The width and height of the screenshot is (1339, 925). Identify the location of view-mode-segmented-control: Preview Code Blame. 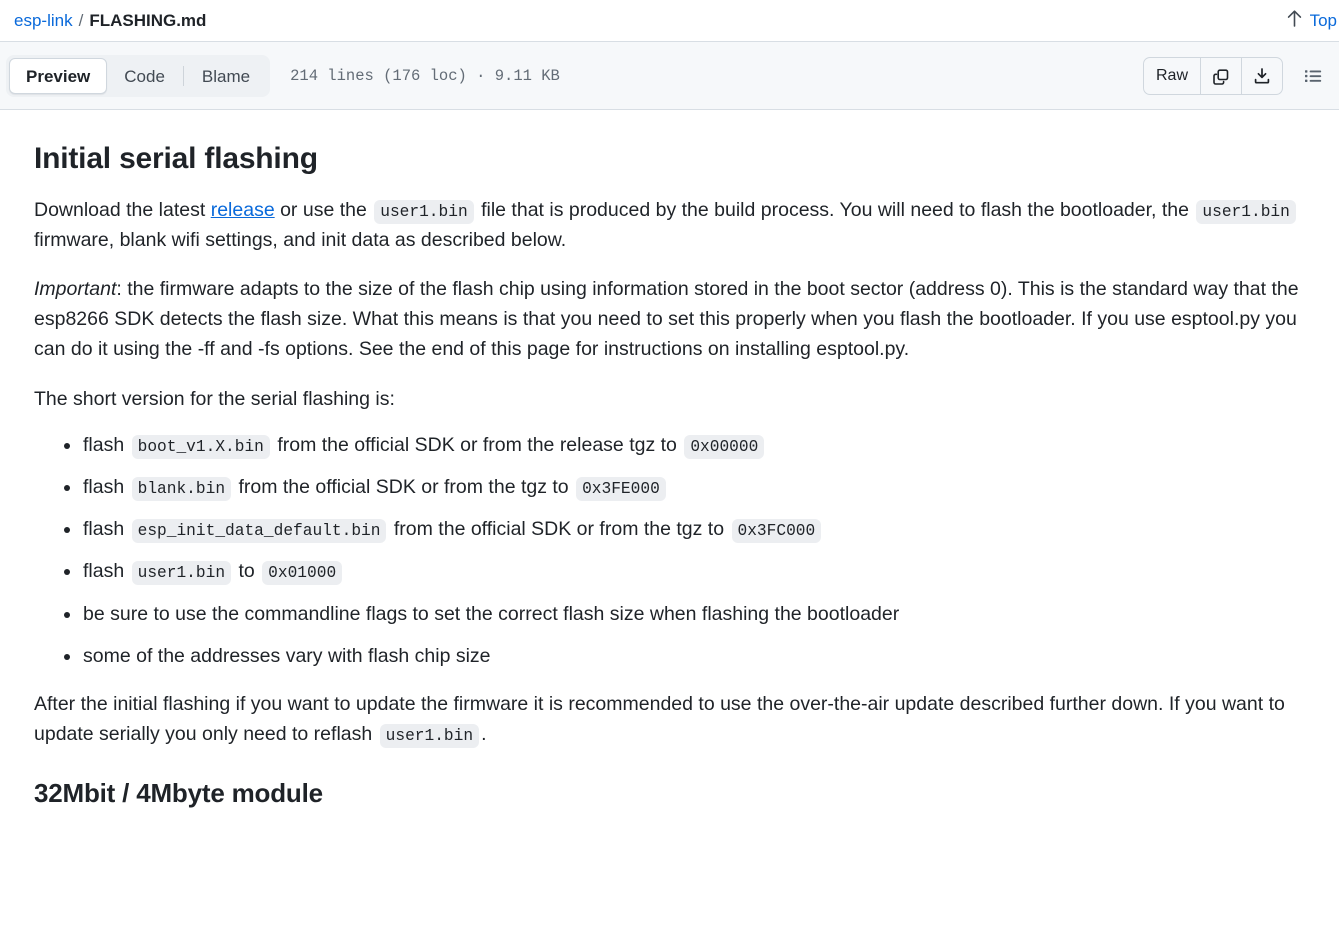
(138, 75).